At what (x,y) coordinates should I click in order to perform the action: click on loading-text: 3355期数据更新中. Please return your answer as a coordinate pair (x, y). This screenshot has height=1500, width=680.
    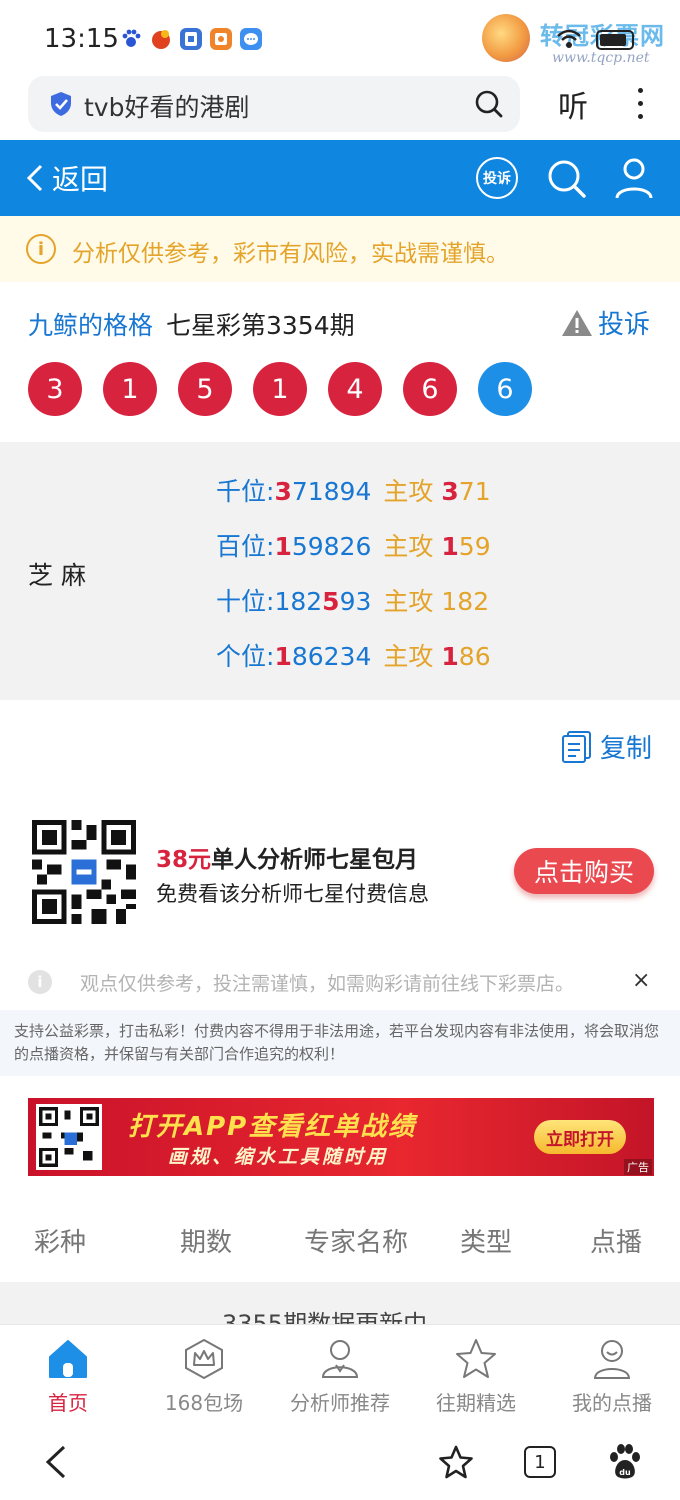
    Looking at the image, I should click on (325, 1317).